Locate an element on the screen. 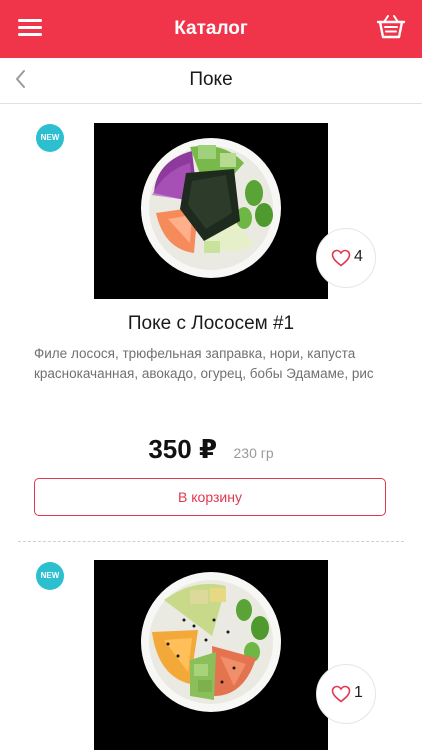 Image resolution: width=422 pixels, height=750 pixels. like-button: 4 is located at coordinates (346, 258).